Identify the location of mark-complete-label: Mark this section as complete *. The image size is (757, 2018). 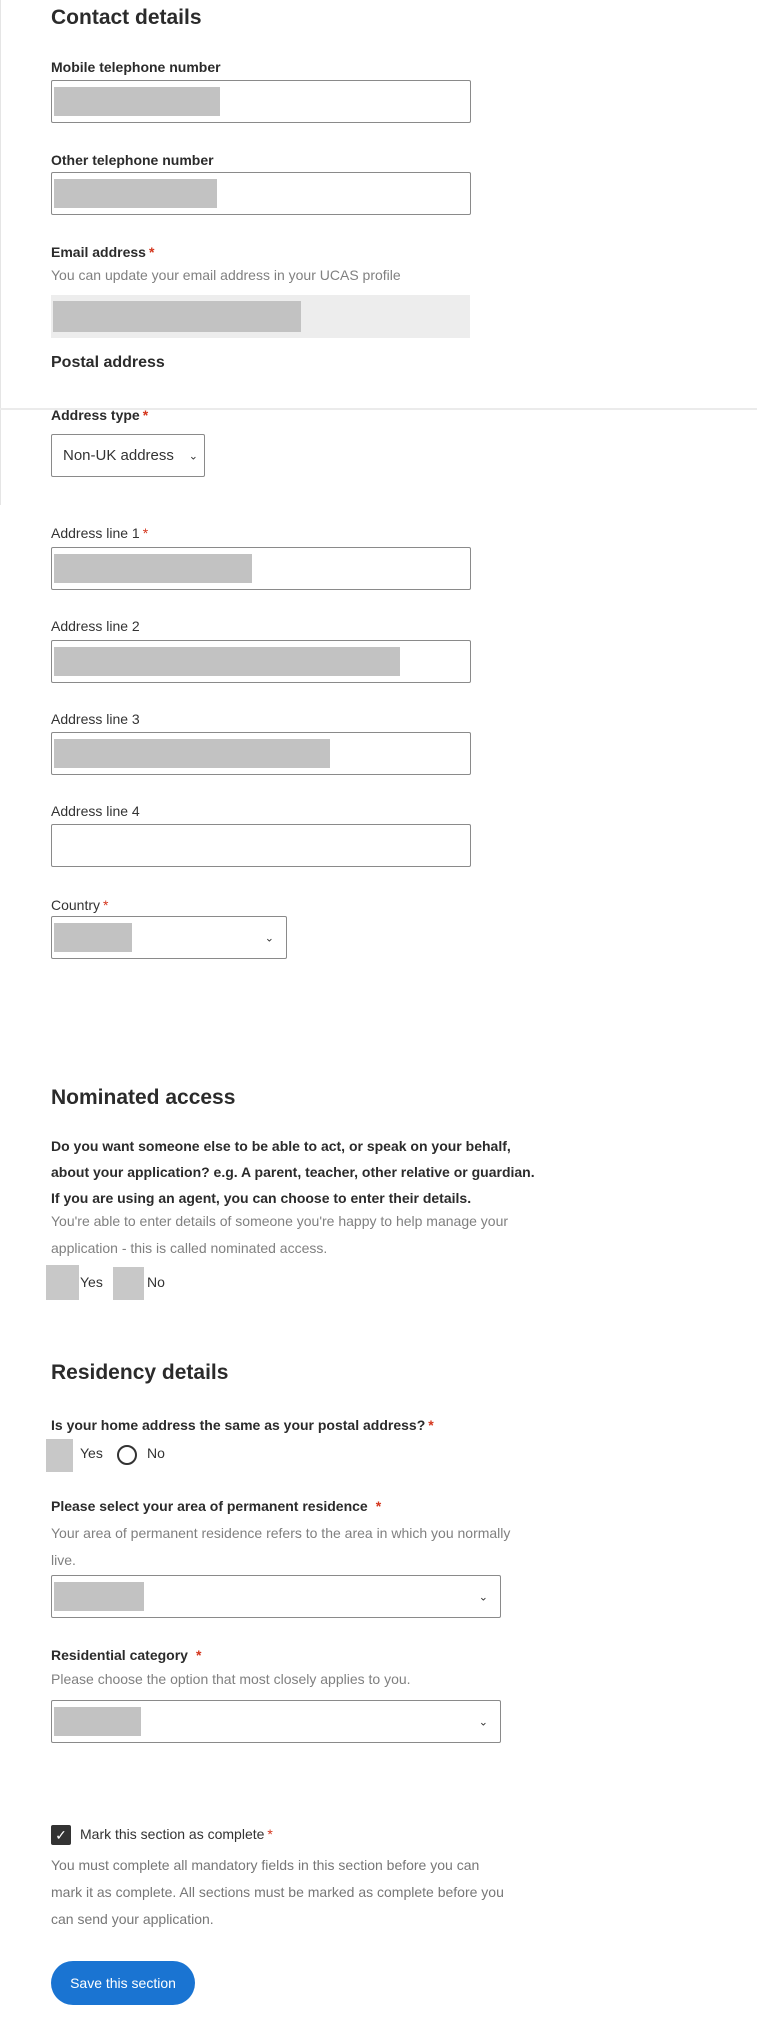
(176, 1834).